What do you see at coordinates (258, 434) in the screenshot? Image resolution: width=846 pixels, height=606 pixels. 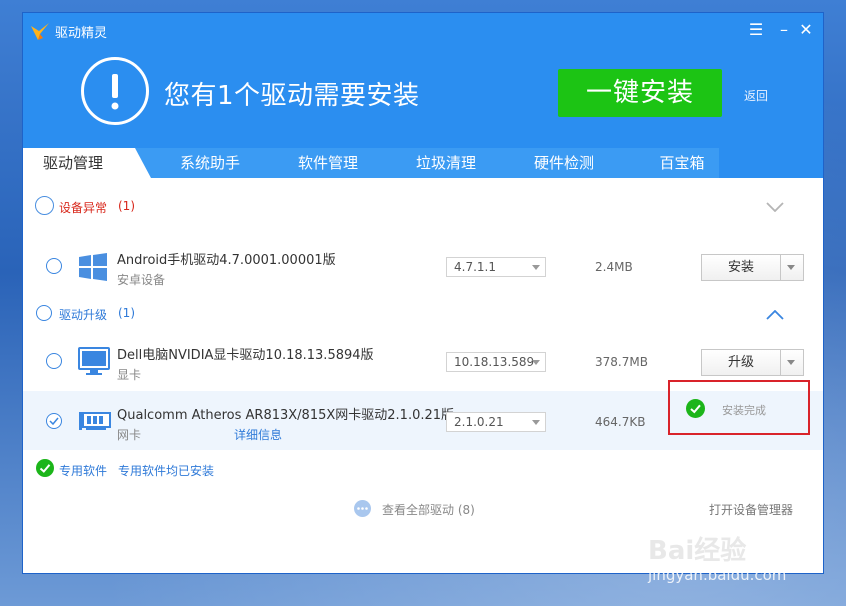 I see `driver-details-link: 详细信息` at bounding box center [258, 434].